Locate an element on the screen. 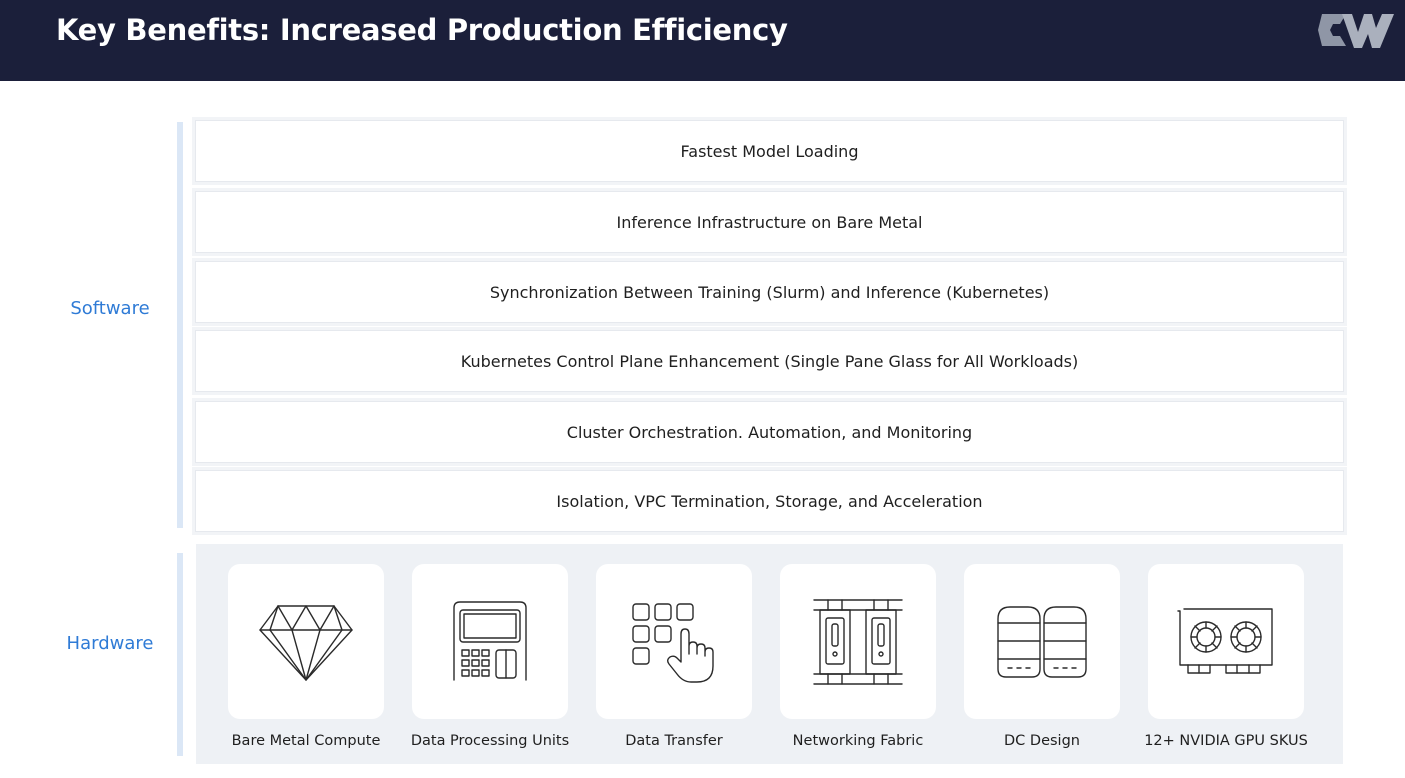 The width and height of the screenshot is (1405, 778). hardware-bracket-bar is located at coordinates (180, 654).